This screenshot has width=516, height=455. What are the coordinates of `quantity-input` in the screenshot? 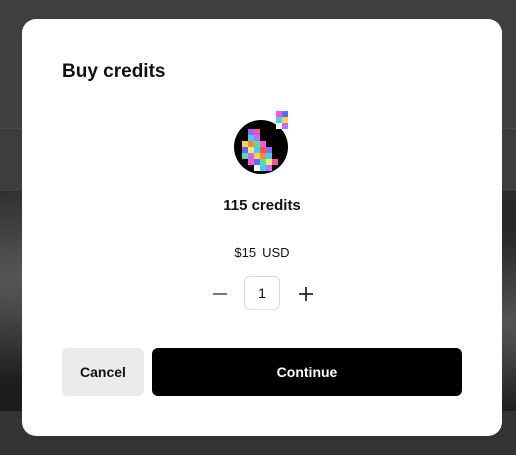 It's located at (262, 293).